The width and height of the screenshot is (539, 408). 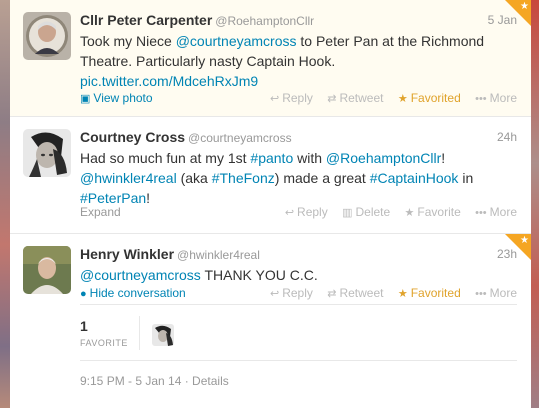 What do you see at coordinates (169, 81) in the screenshot?
I see `photo-link: pic.twitter.com/MdcehRxJm9` at bounding box center [169, 81].